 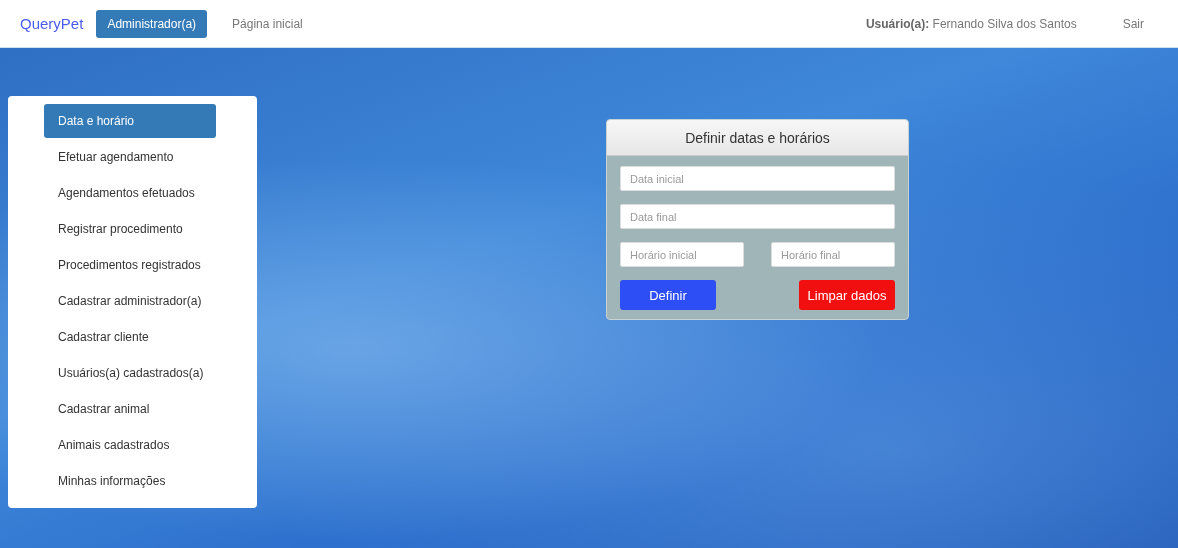 I want to click on sidebar-item: Animais cadastrados, so click(x=130, y=445).